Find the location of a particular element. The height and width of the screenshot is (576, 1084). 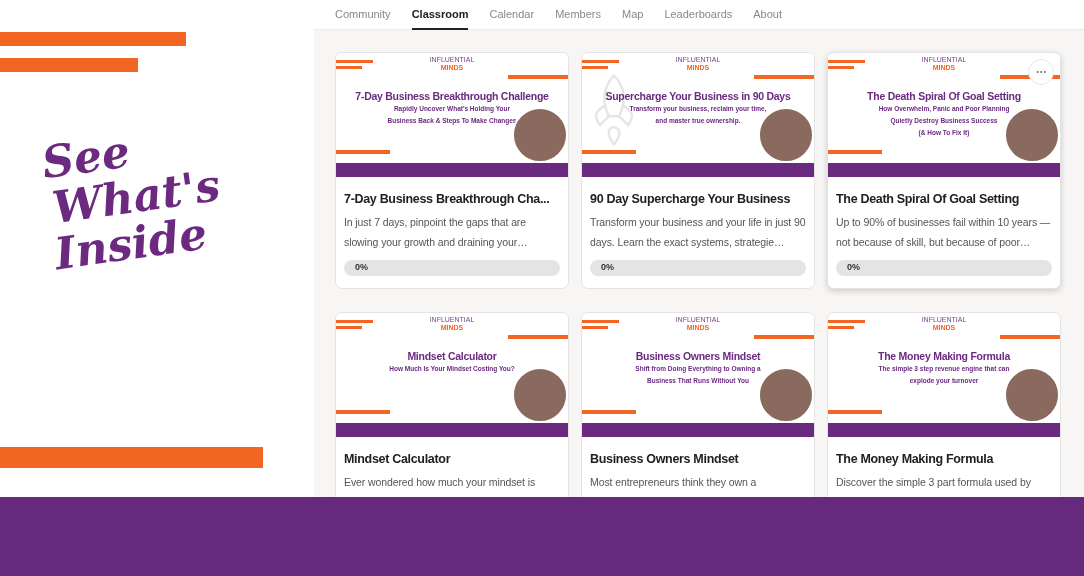

headline-lettering: See What's Inside is located at coordinates (132, 201).